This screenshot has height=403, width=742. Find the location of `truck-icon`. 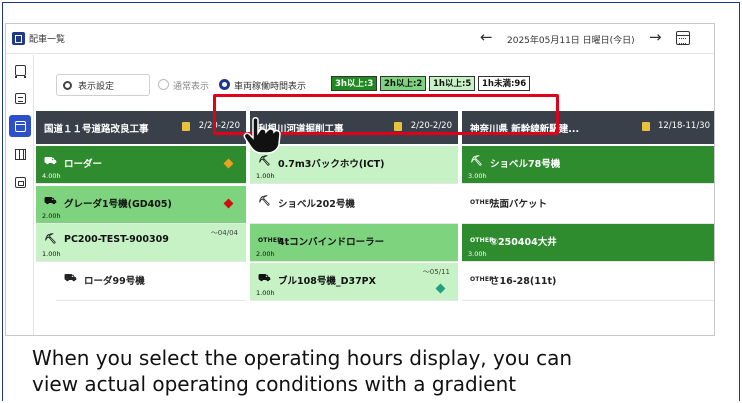

truck-icon is located at coordinates (20, 71).